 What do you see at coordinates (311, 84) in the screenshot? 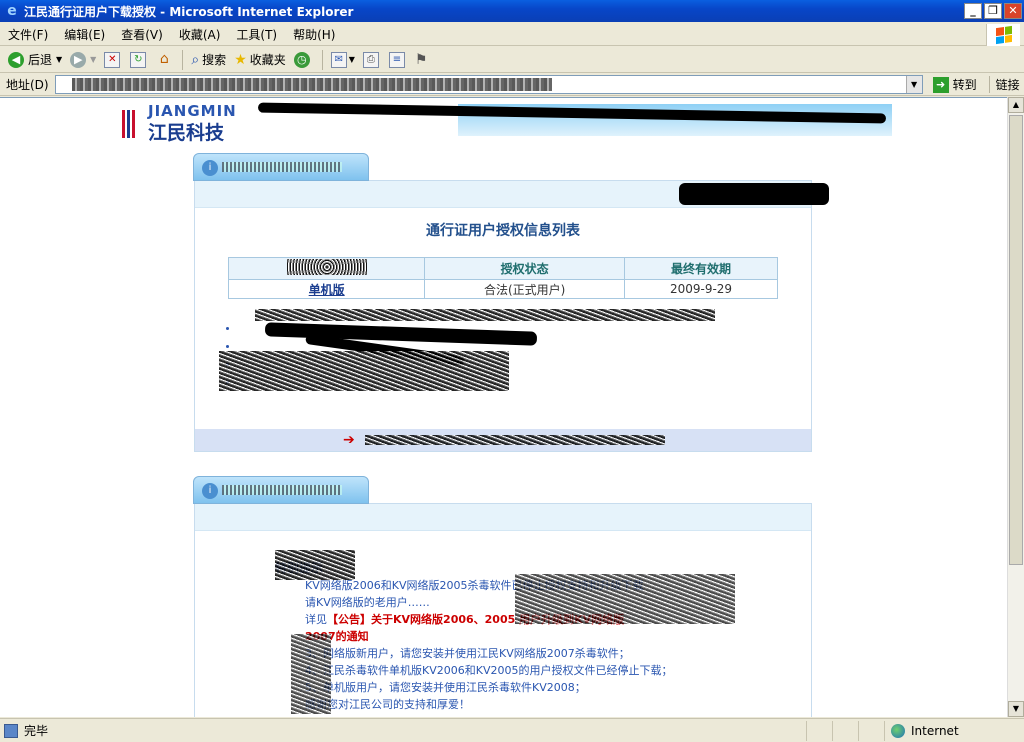
I see `redacted-url` at bounding box center [311, 84].